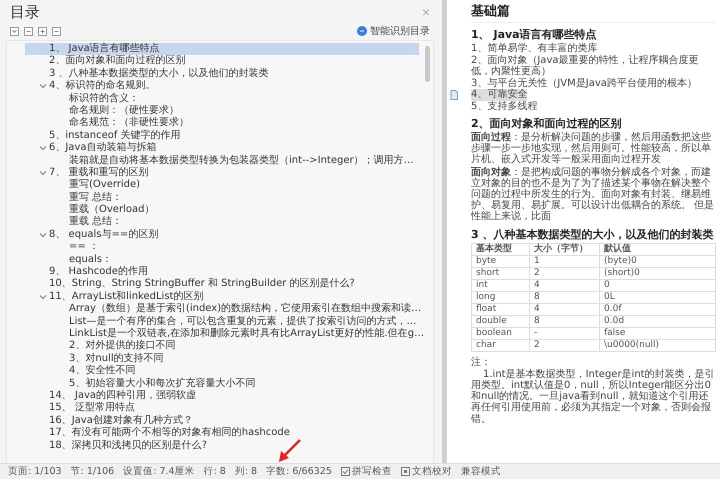  Describe the element at coordinates (222, 446) in the screenshot. I see `toc-item: 18、深拷贝和浅拷贝的区别是什么?` at that location.